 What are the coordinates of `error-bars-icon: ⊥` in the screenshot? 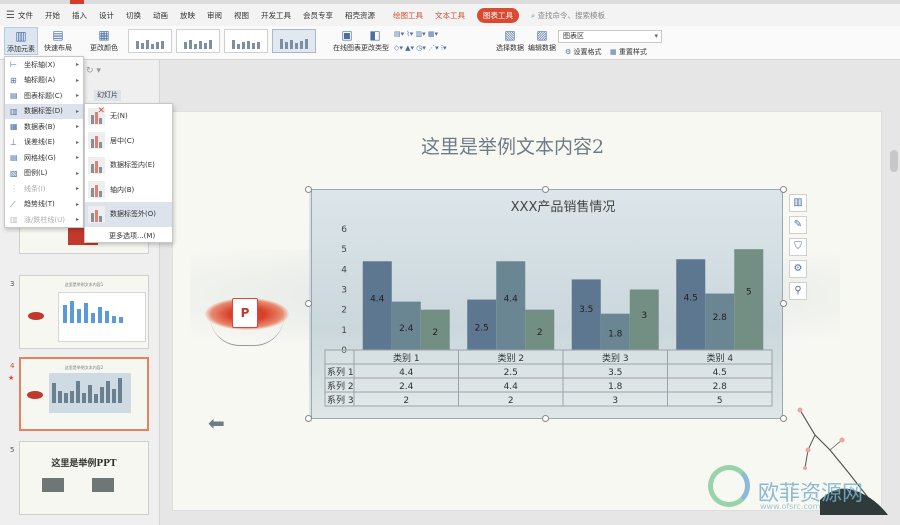 It's located at (13, 142).